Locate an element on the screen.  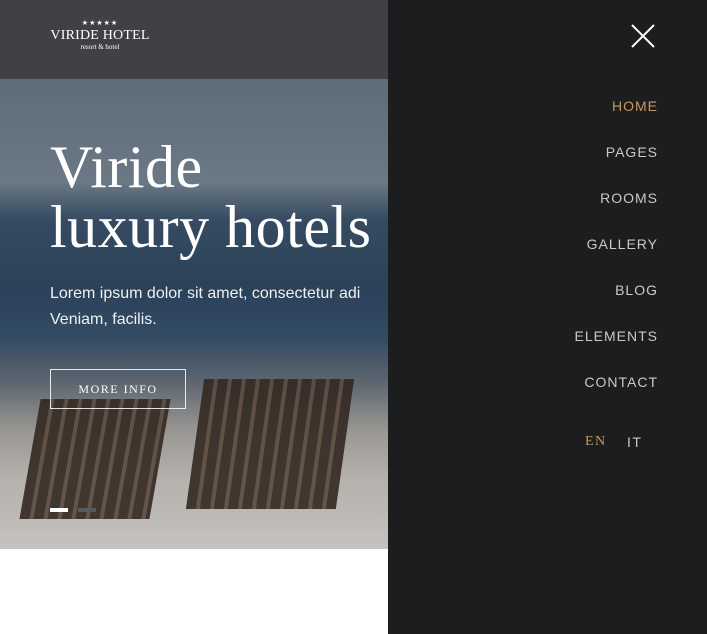
nav-item-rooms: ROOMS is located at coordinates (616, 209).